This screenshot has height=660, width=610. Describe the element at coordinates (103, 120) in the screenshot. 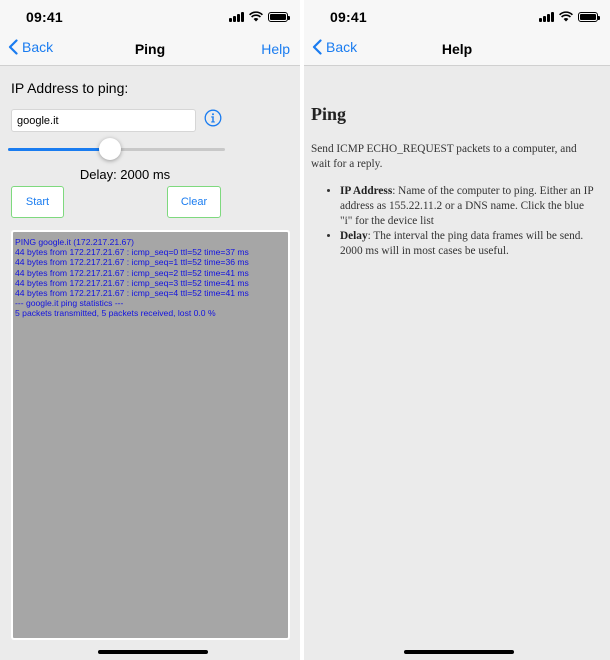

I see `ip-address-input` at that location.